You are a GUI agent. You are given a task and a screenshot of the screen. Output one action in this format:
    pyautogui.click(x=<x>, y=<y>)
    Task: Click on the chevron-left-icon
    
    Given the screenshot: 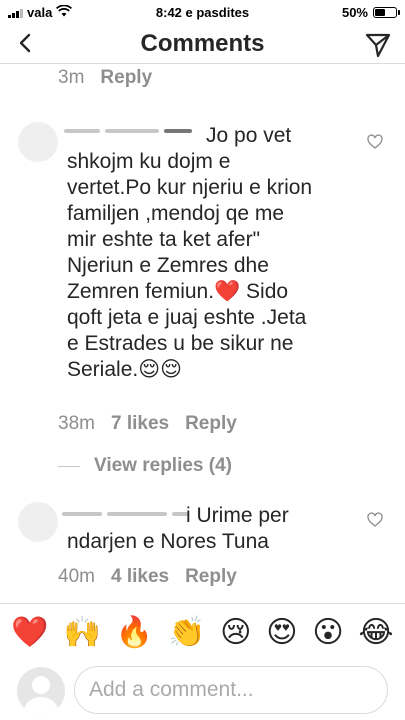 What is the action you would take?
    pyautogui.click(x=25, y=43)
    